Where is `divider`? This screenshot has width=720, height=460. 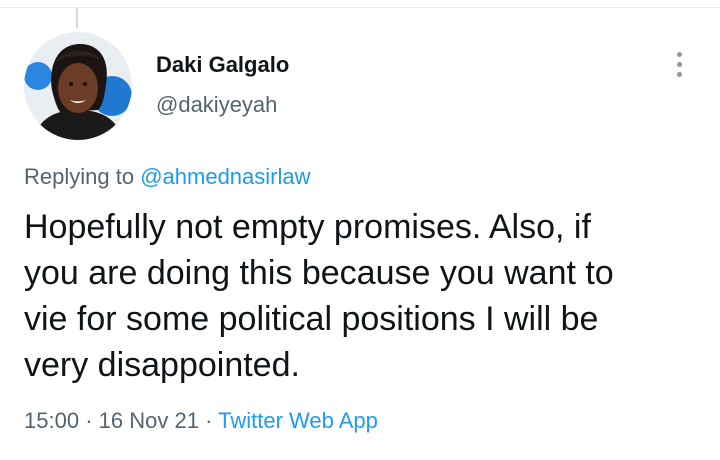
divider is located at coordinates (360, 7).